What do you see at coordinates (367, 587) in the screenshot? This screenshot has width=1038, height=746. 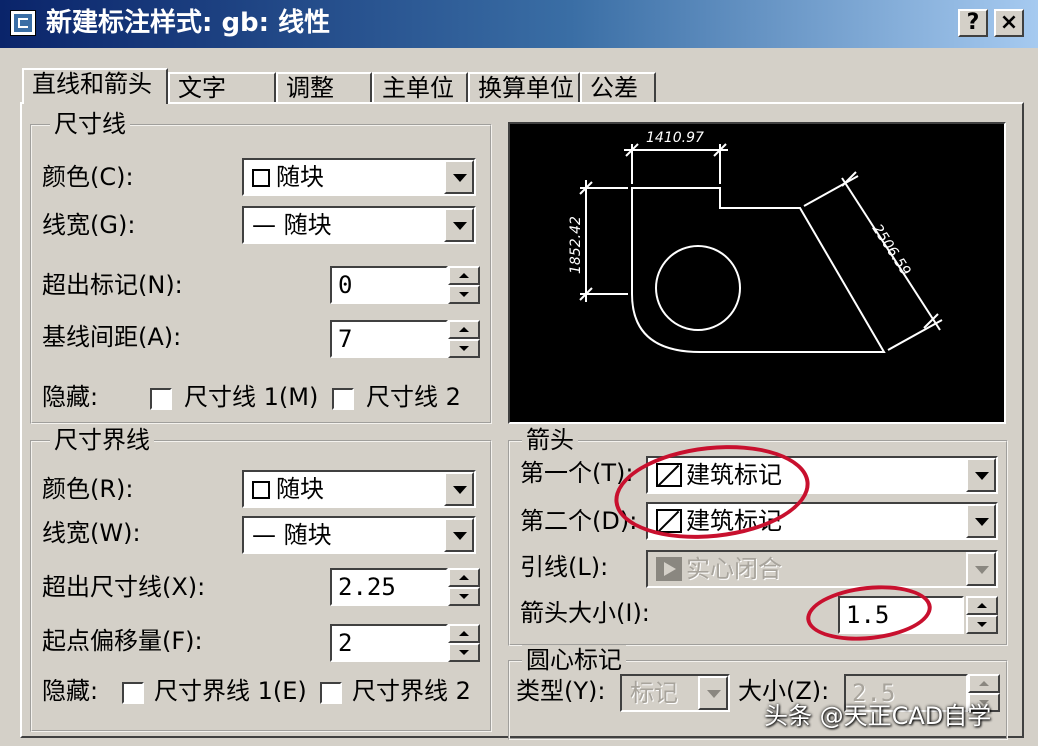 I see `ext-beyond-dim-value: 2.25` at bounding box center [367, 587].